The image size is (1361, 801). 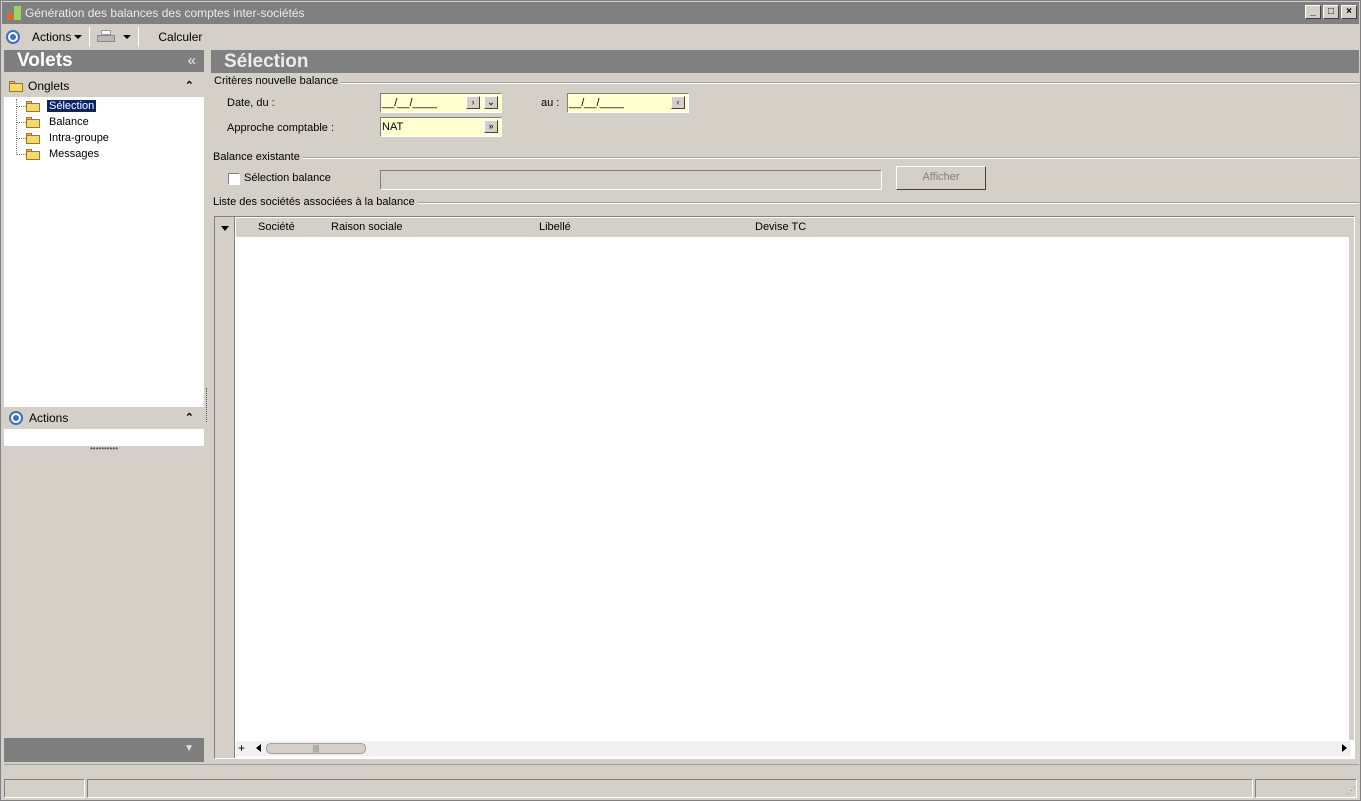 I want to click on date-from-field: __/__/____ › ⌄, so click(x=441, y=103).